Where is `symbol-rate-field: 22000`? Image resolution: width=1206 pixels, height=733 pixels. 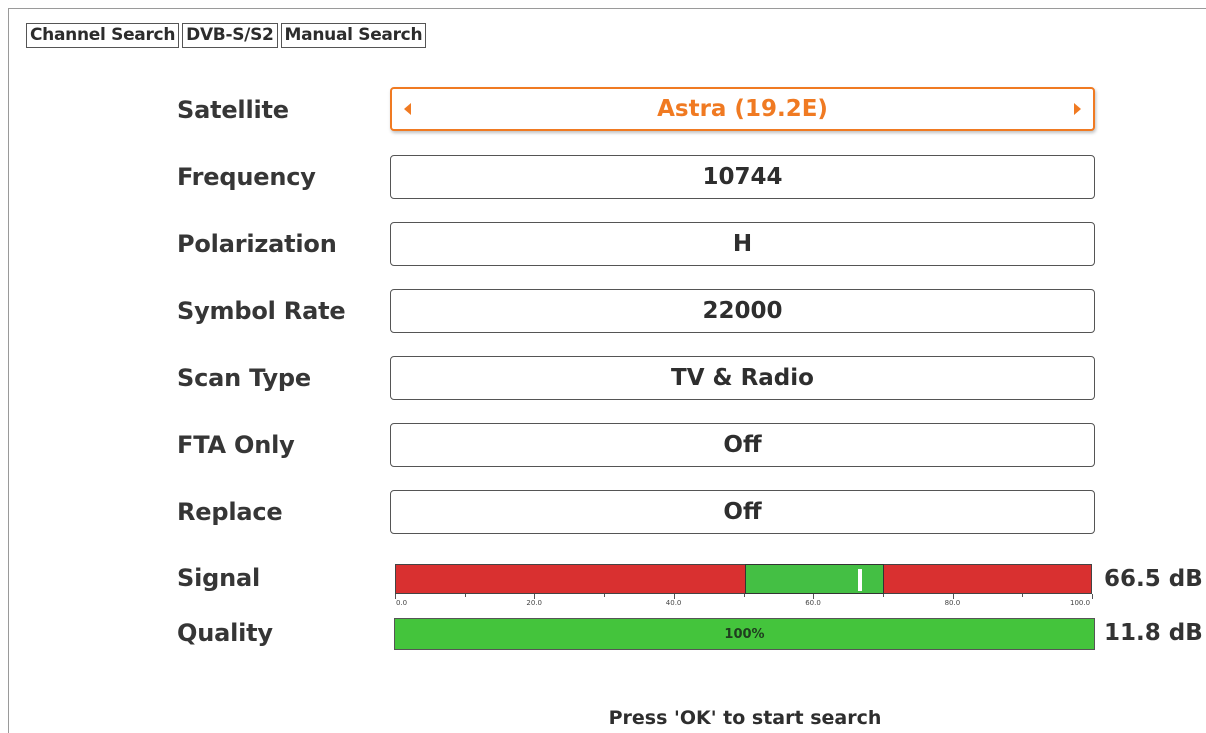 symbol-rate-field: 22000 is located at coordinates (742, 311).